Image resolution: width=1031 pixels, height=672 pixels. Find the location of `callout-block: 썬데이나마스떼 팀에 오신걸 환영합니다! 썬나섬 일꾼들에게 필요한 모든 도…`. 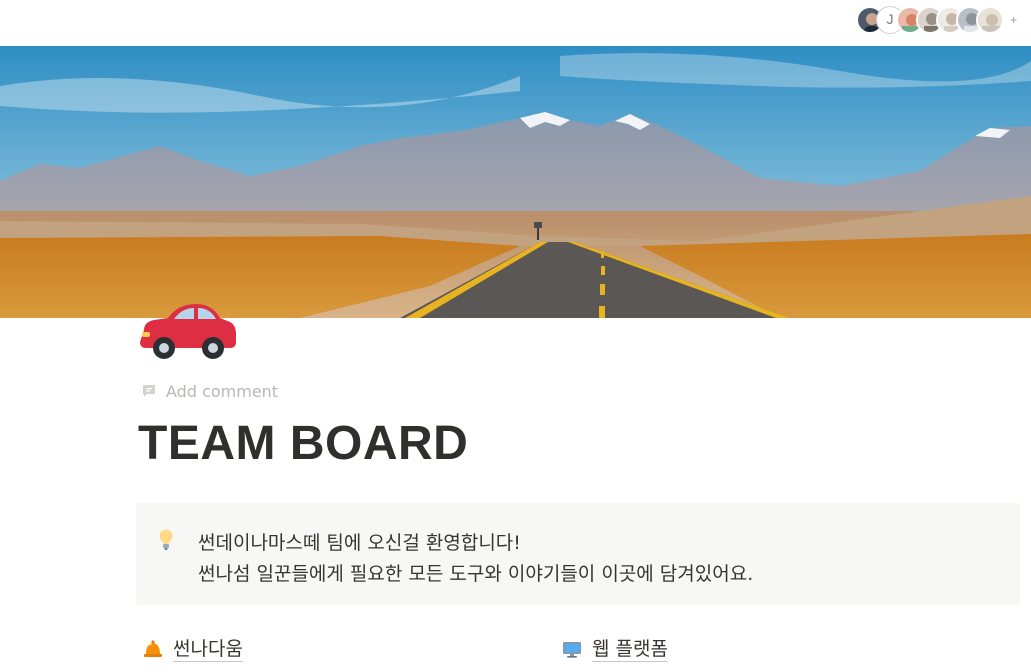

callout-block: 썬데이나마스떼 팀에 오신걸 환영합니다! 썬나섬 일꾼들에게 필요한 모든 도… is located at coordinates (578, 554).